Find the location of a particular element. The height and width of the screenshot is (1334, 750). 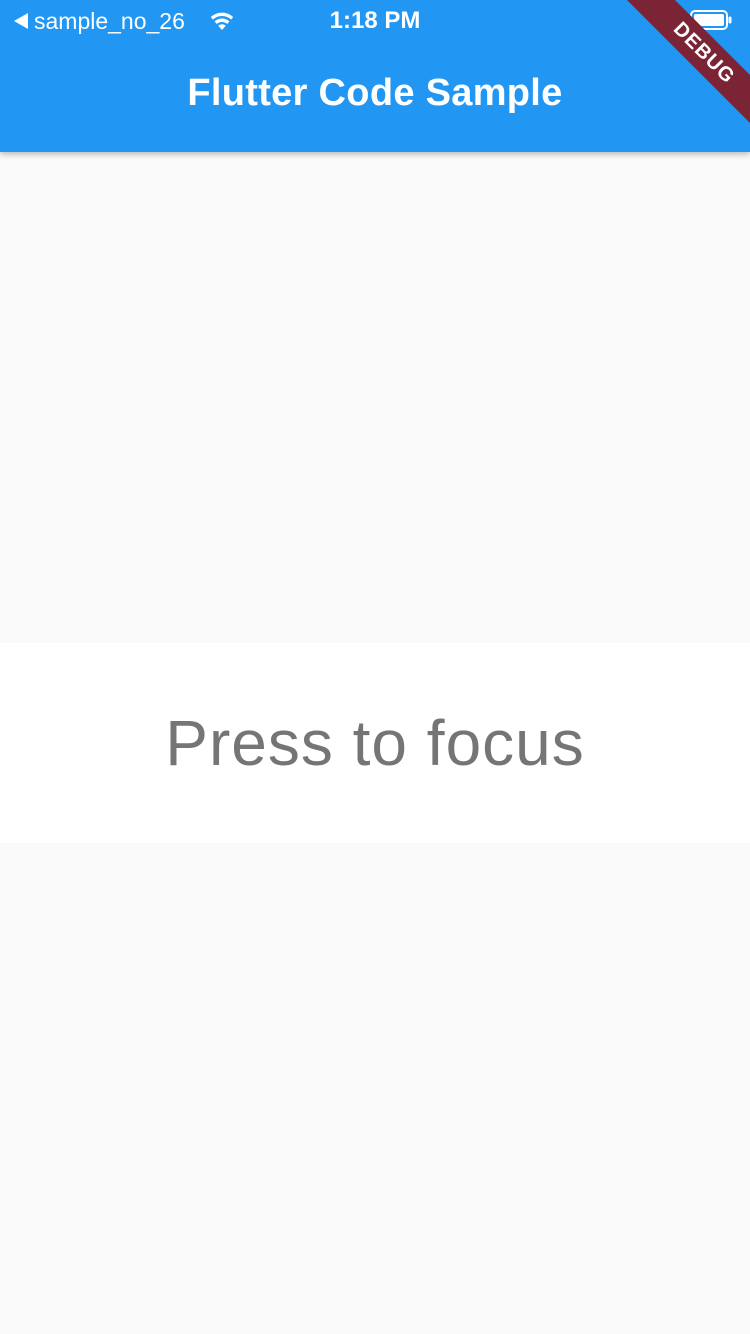

press-to-focus-label: Press to focus is located at coordinates (375, 743).